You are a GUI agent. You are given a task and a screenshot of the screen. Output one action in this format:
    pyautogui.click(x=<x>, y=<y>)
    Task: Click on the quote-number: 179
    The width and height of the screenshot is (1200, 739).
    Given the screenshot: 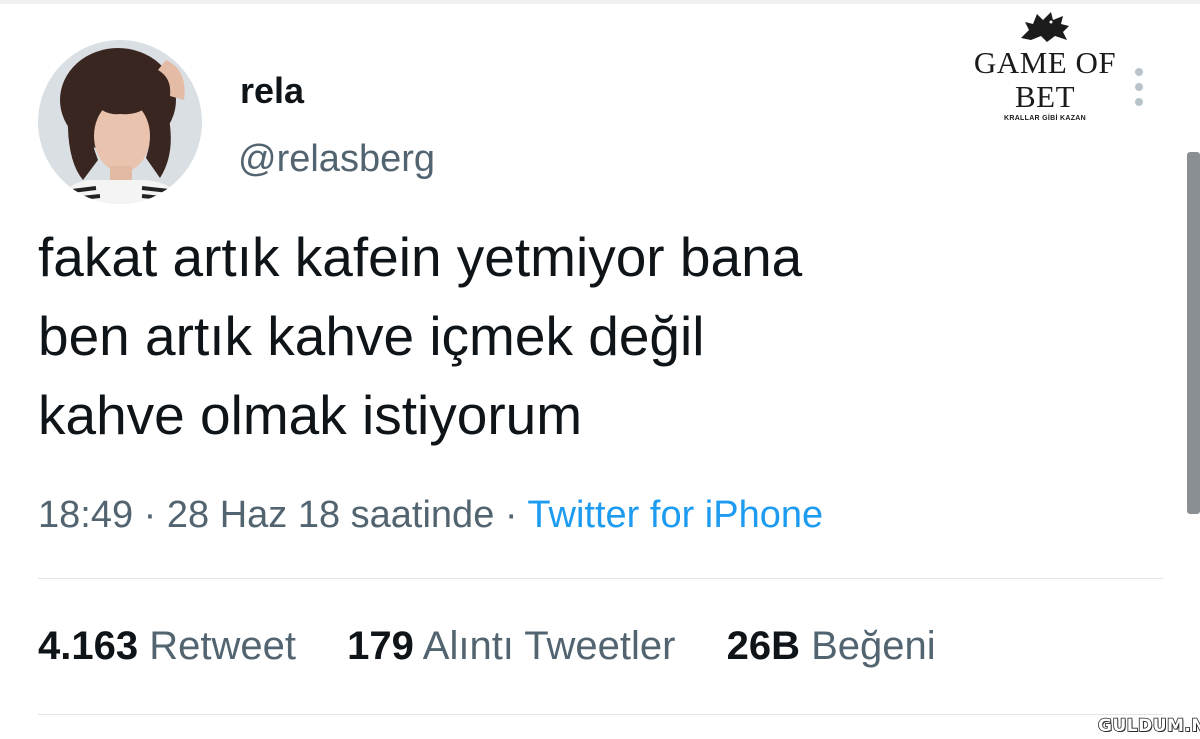 What is the action you would take?
    pyautogui.click(x=380, y=646)
    